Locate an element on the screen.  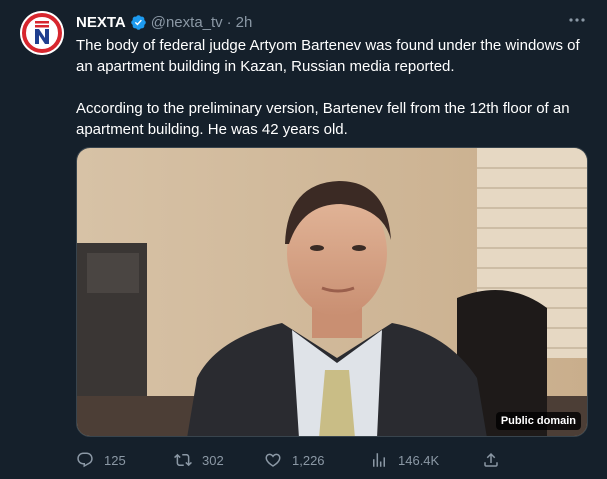
retweet-icon is located at coordinates (183, 460).